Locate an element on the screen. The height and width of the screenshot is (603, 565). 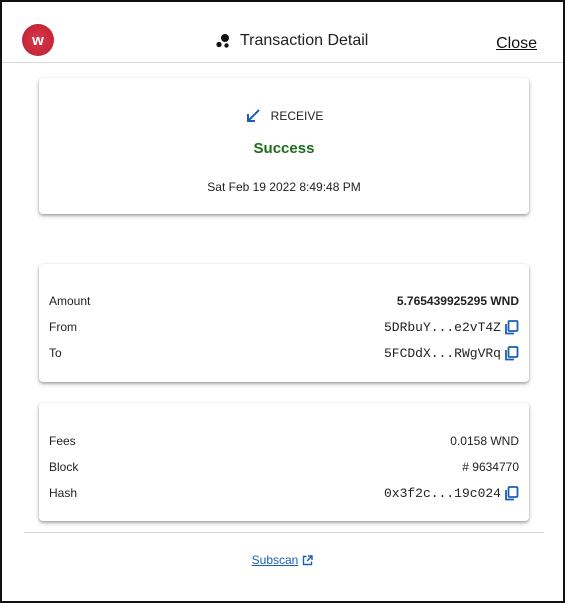
hash-row: Hash 0x3f2c...19c024 is located at coordinates (284, 493).